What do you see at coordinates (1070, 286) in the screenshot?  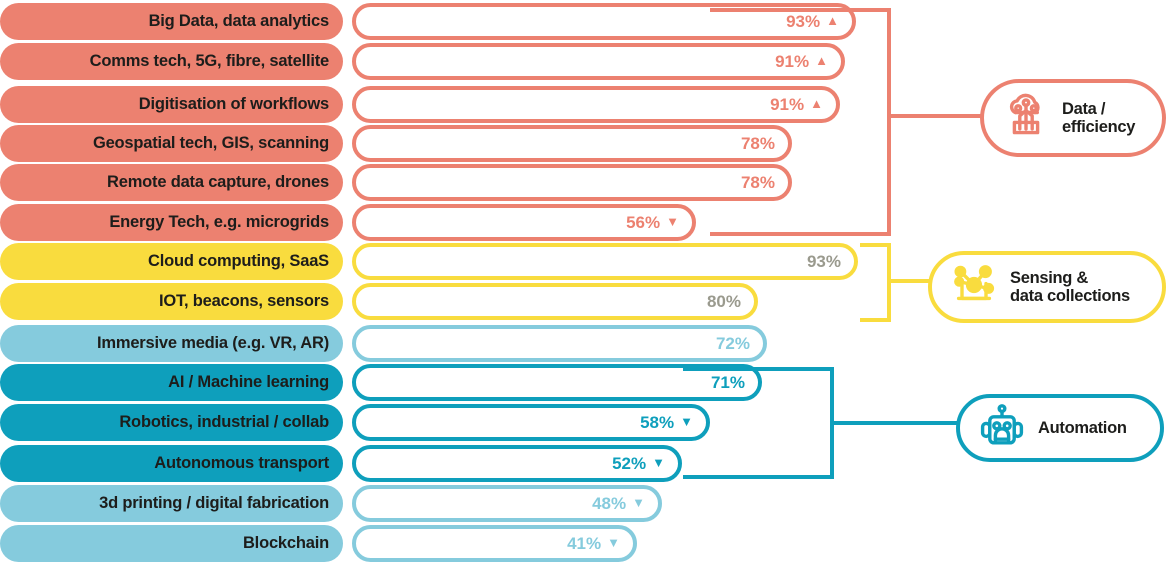 I see `group-badge-label: Sensing & data collections` at bounding box center [1070, 286].